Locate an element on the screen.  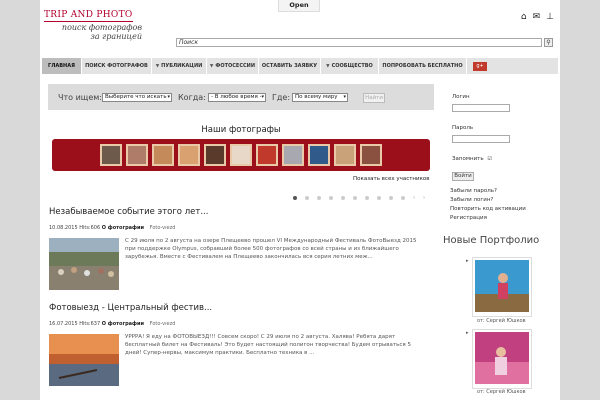
mail-icon: ✉ is located at coordinates (537, 17).